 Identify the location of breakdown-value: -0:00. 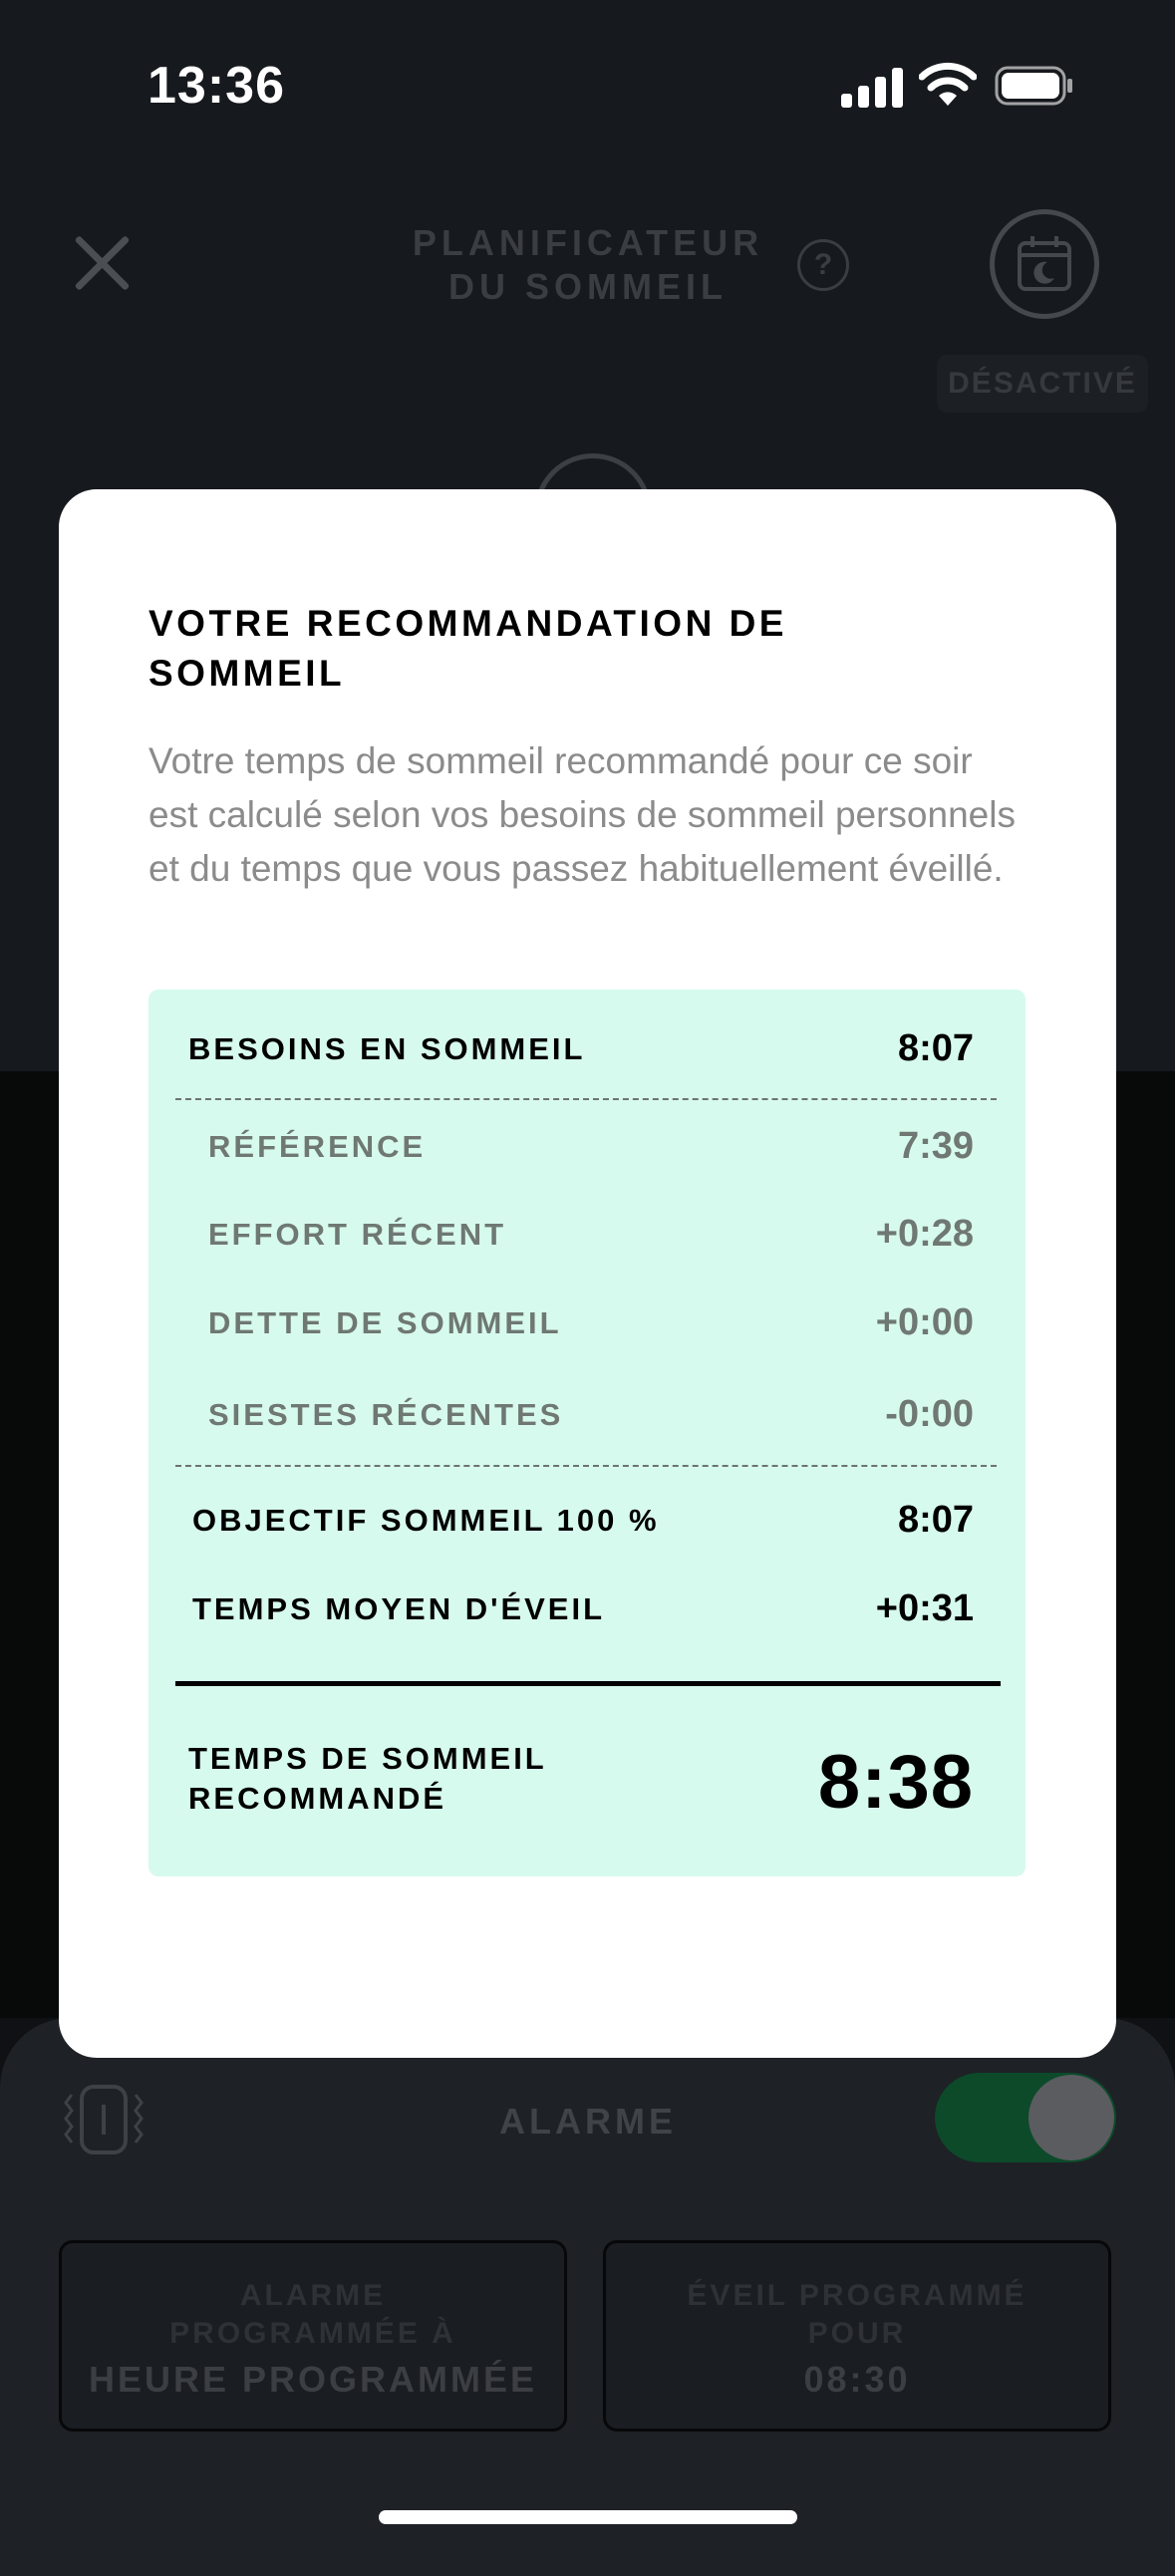
(929, 1414).